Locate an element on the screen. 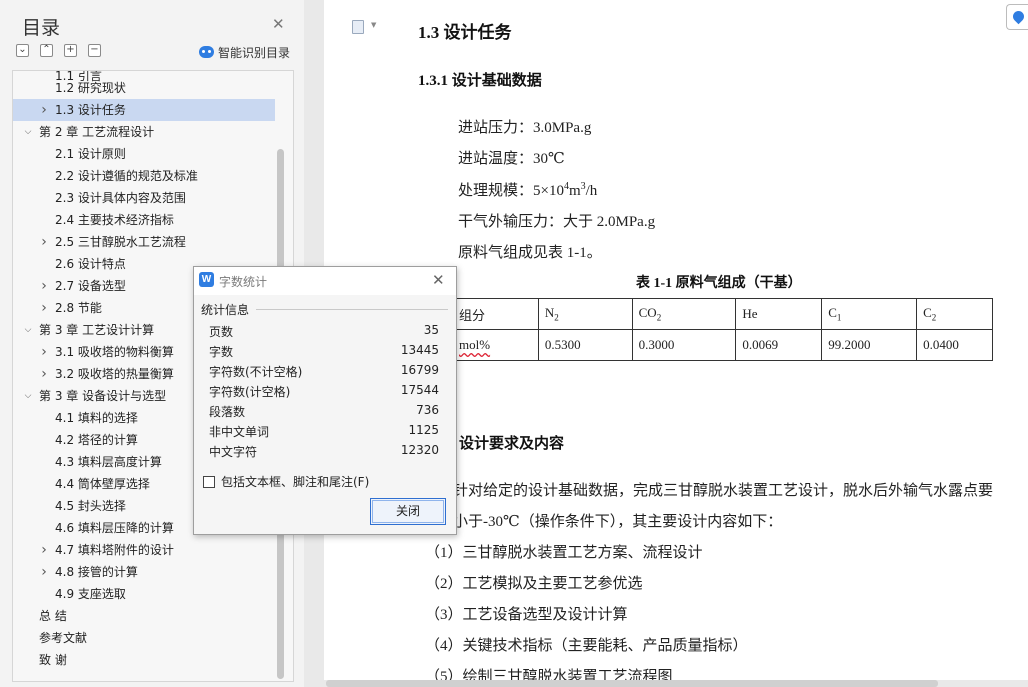 Image resolution: width=1028 pixels, height=687 pixels. cell-sub: 1 is located at coordinates (839, 317).